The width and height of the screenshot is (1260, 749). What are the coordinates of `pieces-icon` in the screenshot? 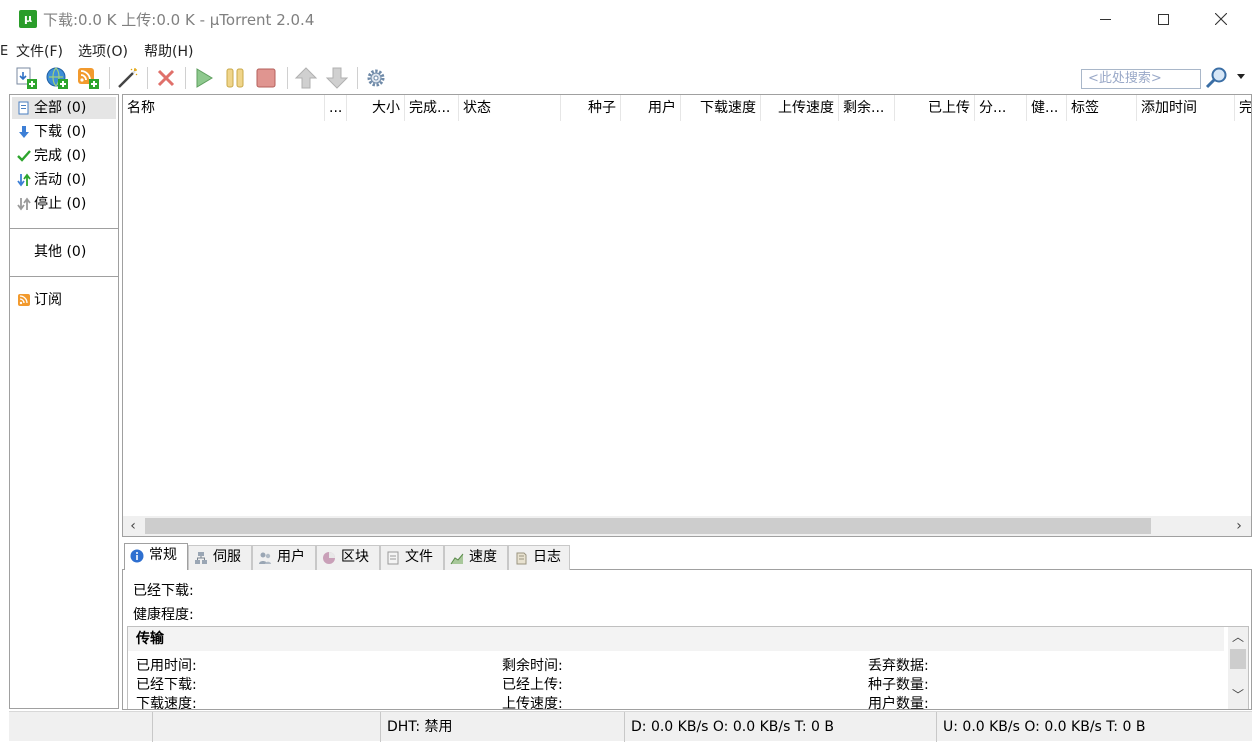 It's located at (329, 558).